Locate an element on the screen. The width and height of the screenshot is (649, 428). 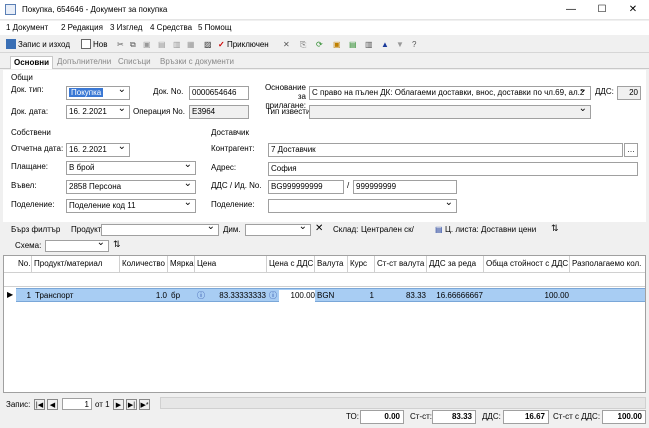
address-field: София is located at coordinates (453, 169).